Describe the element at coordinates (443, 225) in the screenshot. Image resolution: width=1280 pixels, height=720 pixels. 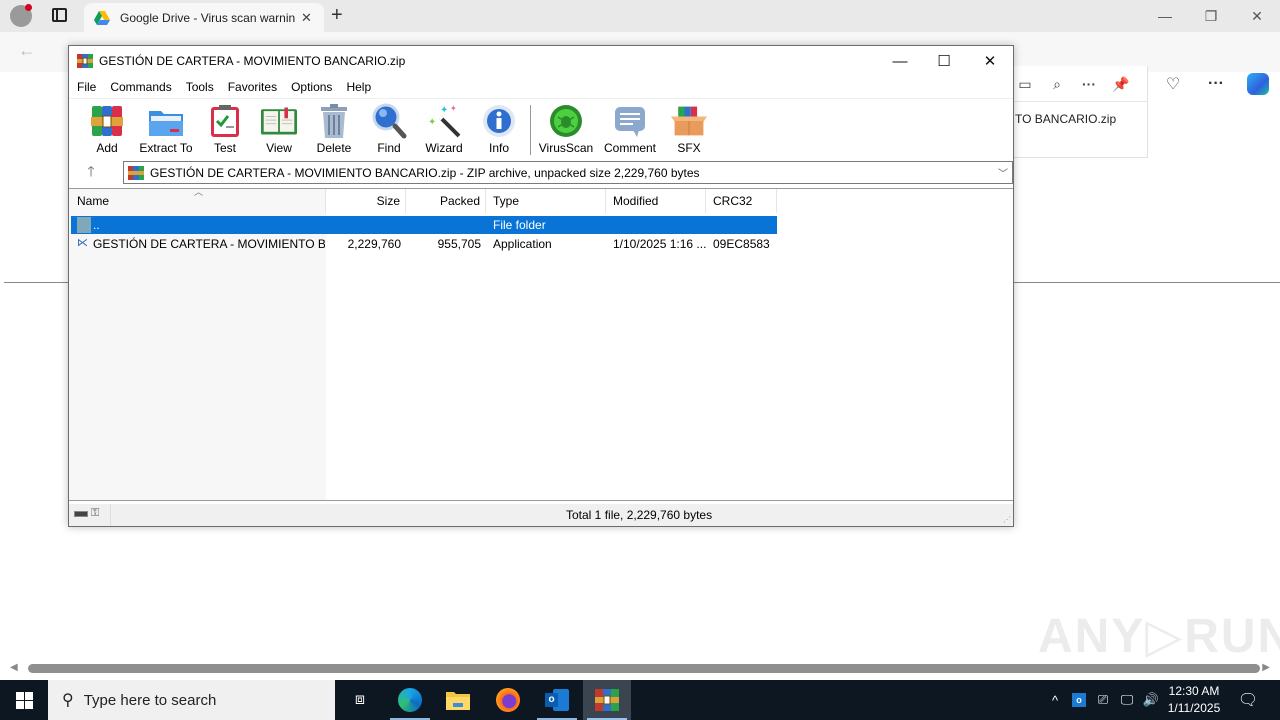
I see `cell-packed` at that location.